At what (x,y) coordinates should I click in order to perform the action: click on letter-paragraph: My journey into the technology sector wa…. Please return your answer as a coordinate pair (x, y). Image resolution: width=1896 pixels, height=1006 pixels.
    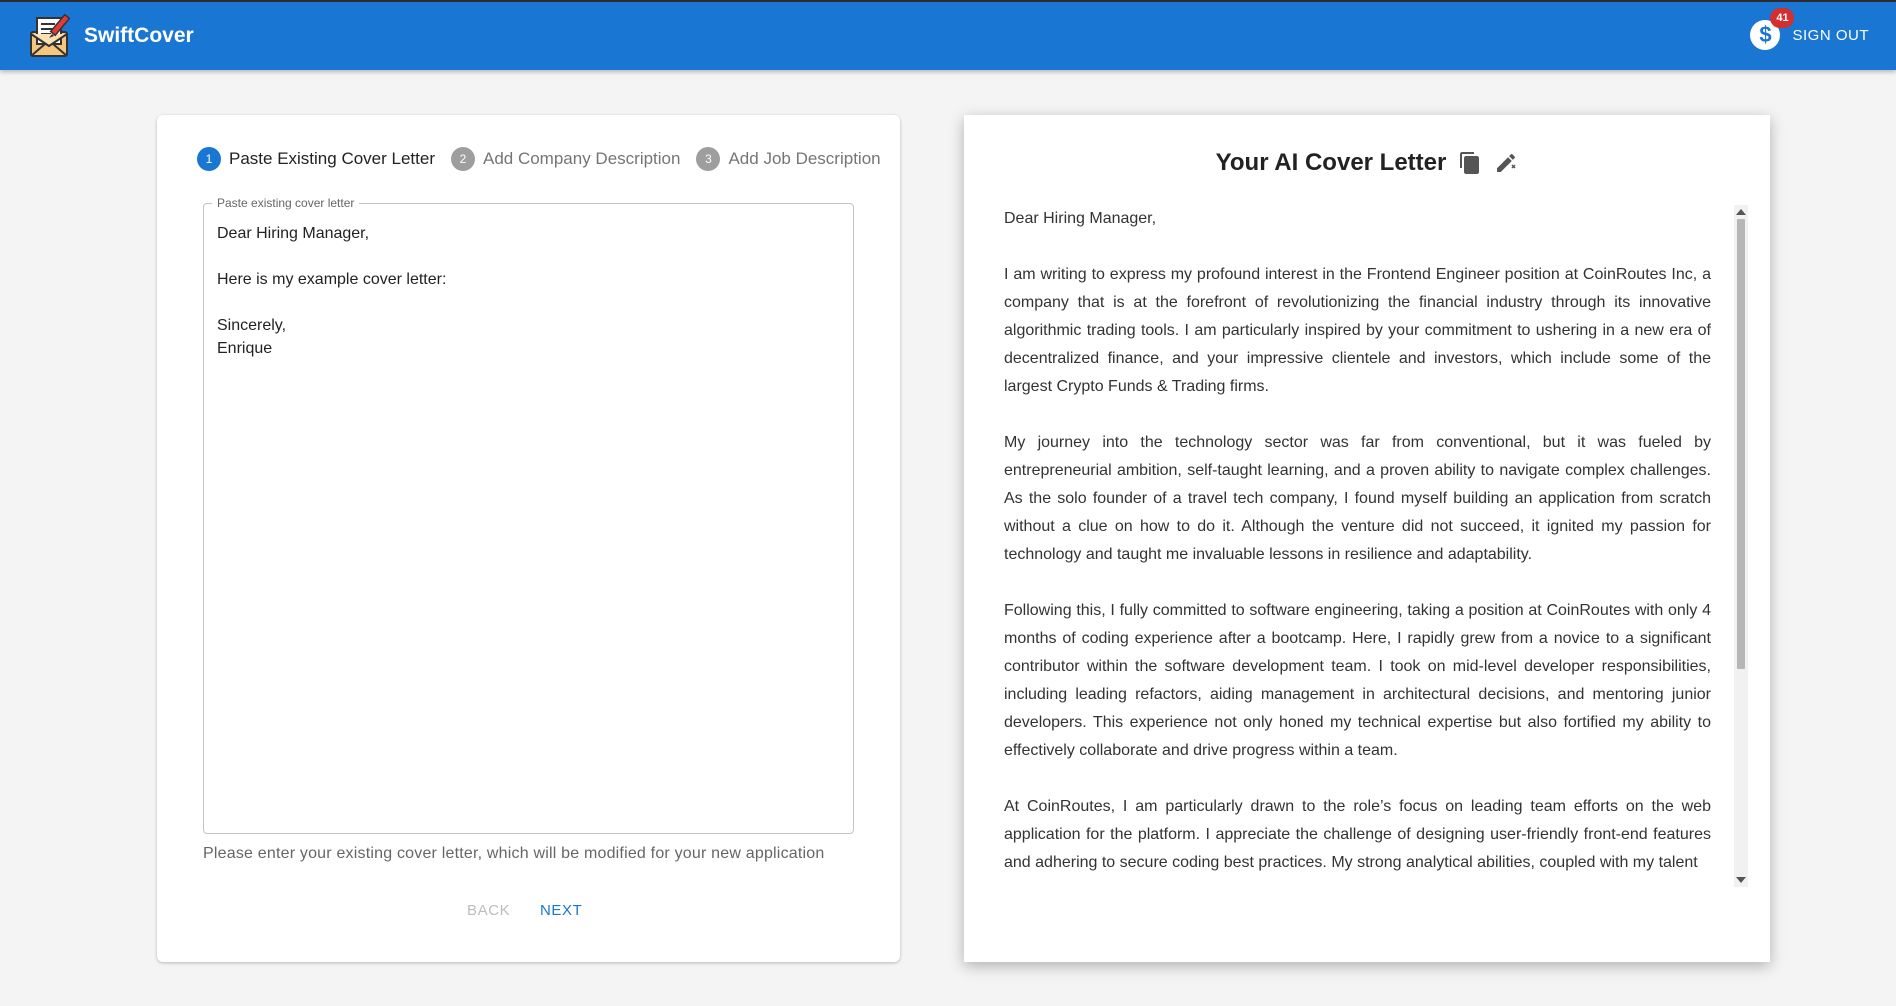
    Looking at the image, I should click on (1357, 498).